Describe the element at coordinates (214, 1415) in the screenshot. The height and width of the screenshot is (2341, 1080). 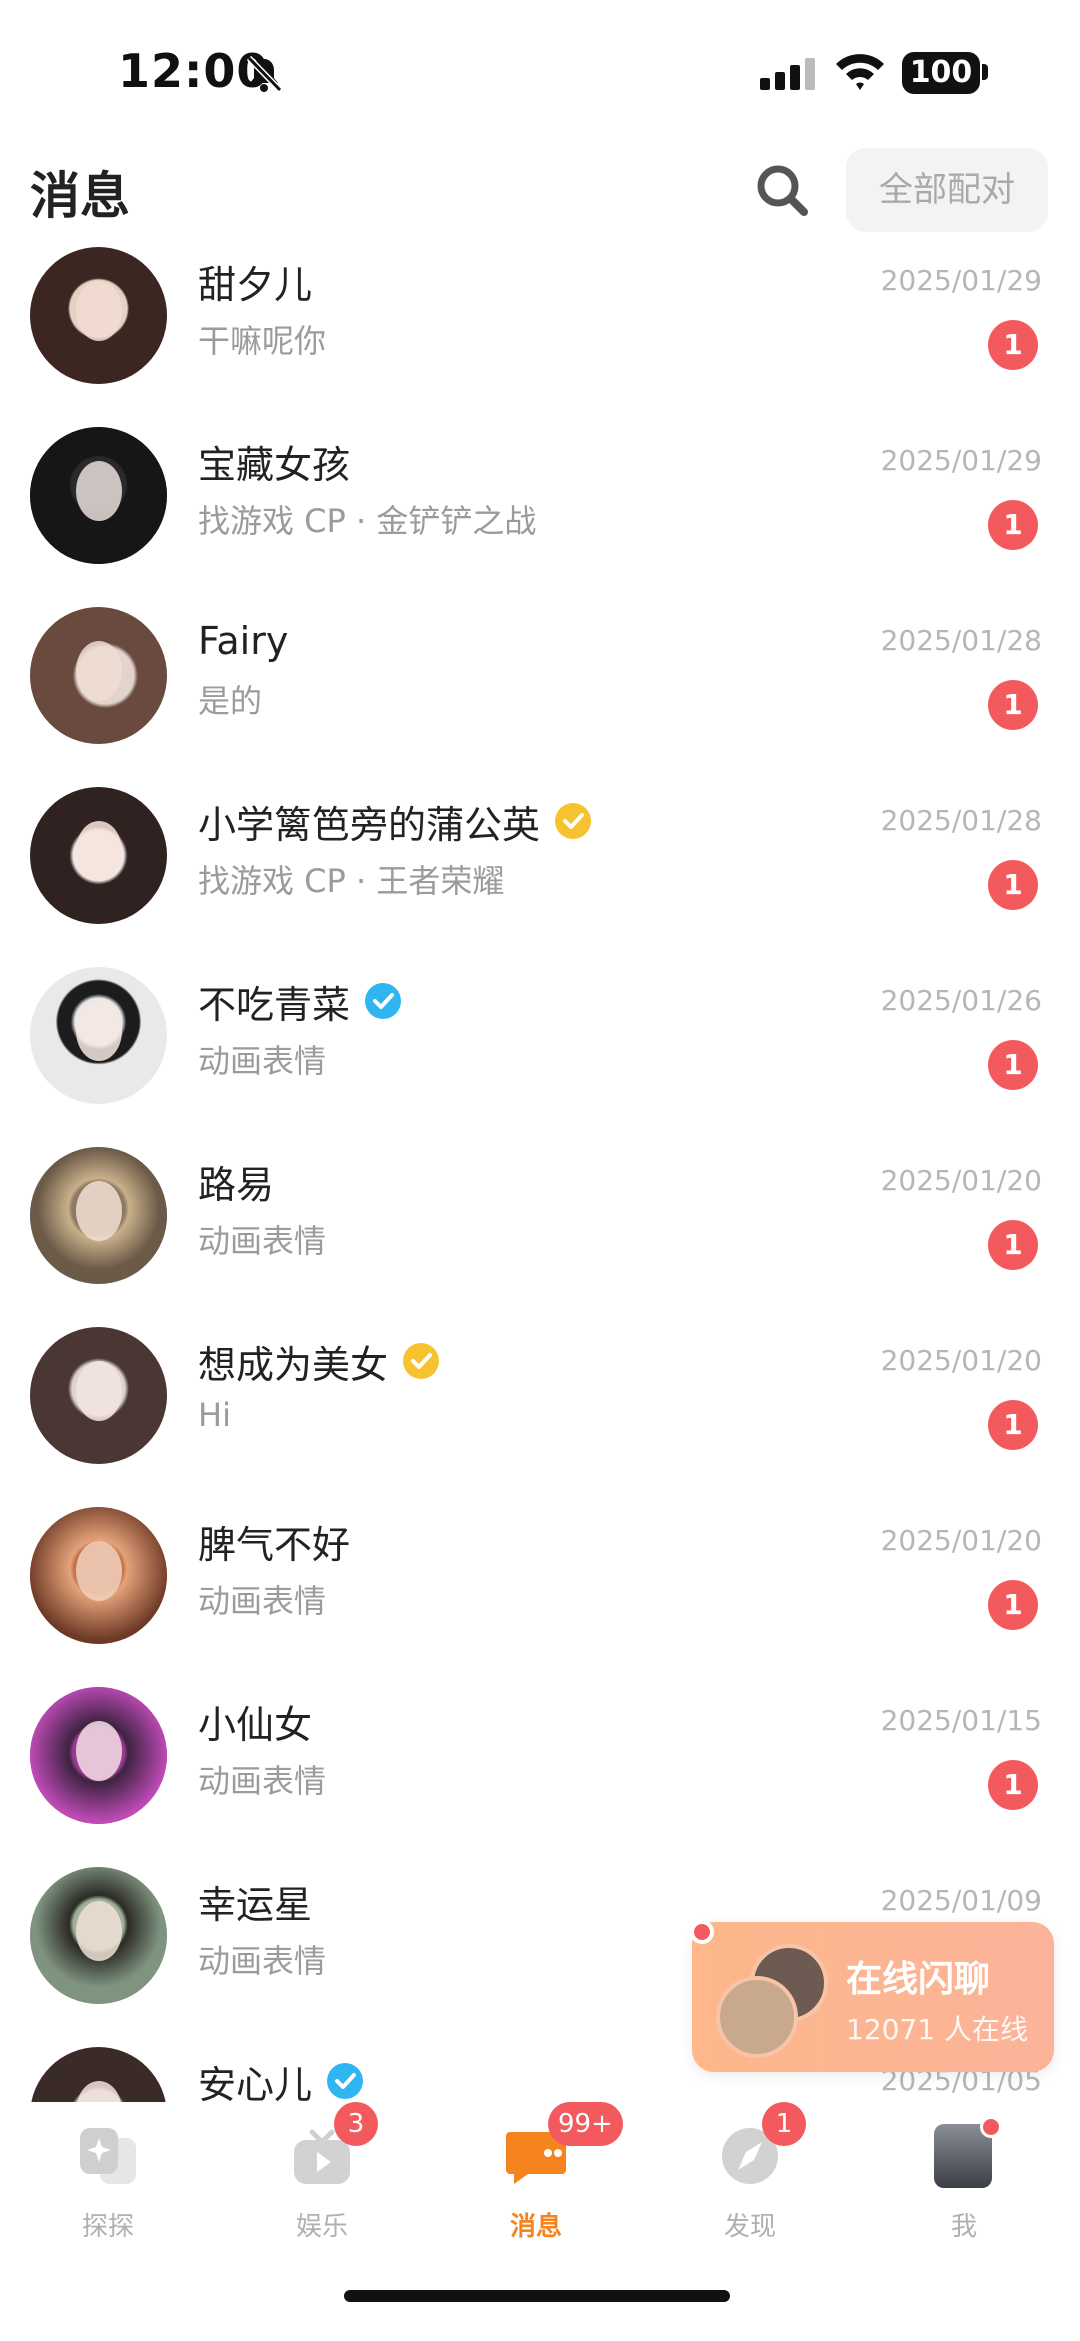
I see `message-preview: Hi` at that location.